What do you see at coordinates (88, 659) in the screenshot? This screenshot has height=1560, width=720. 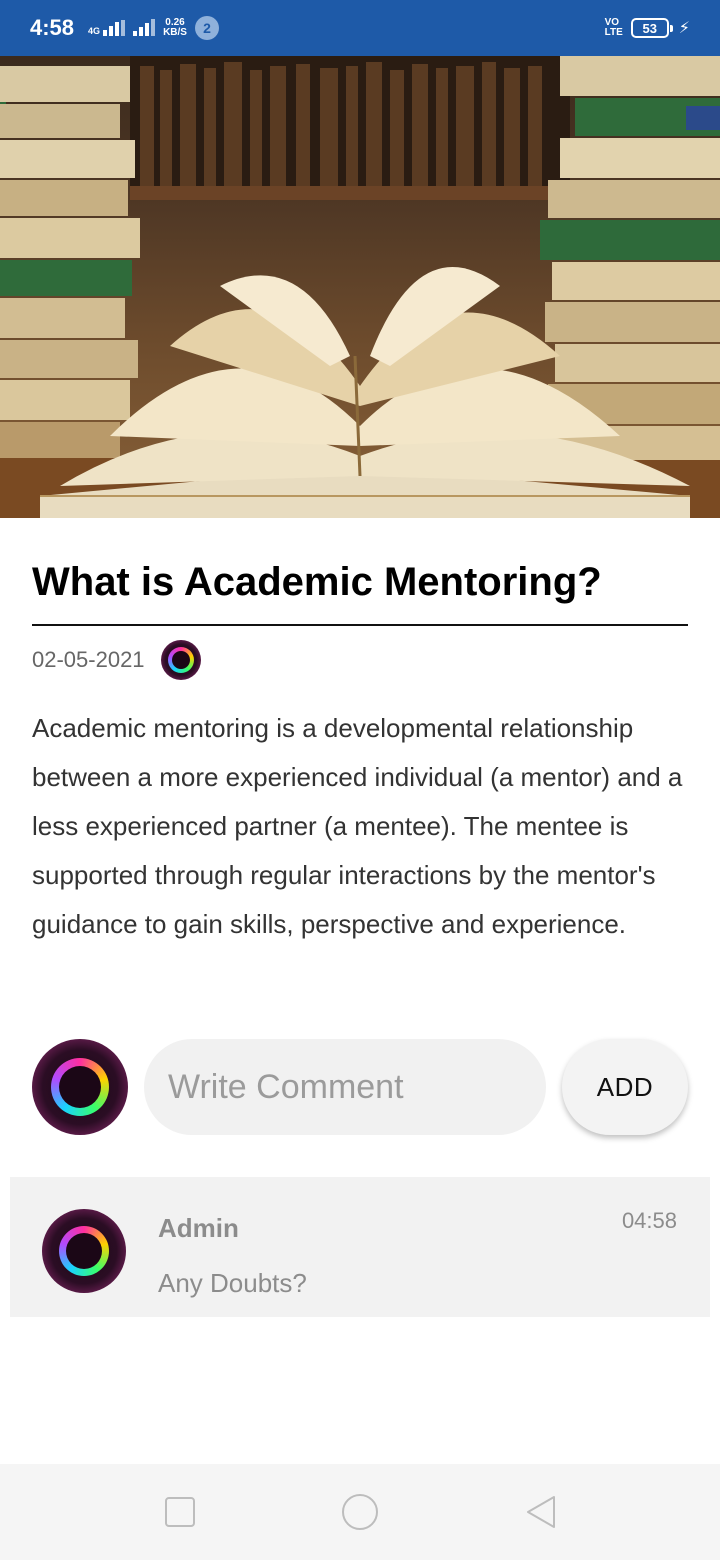 I see `article-date: 02-05-2021` at bounding box center [88, 659].